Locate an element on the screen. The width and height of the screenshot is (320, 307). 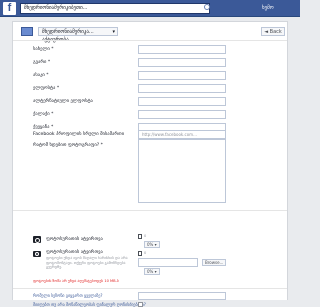
photo1-percent-select: 0% ▾ is located at coordinates (152, 244).